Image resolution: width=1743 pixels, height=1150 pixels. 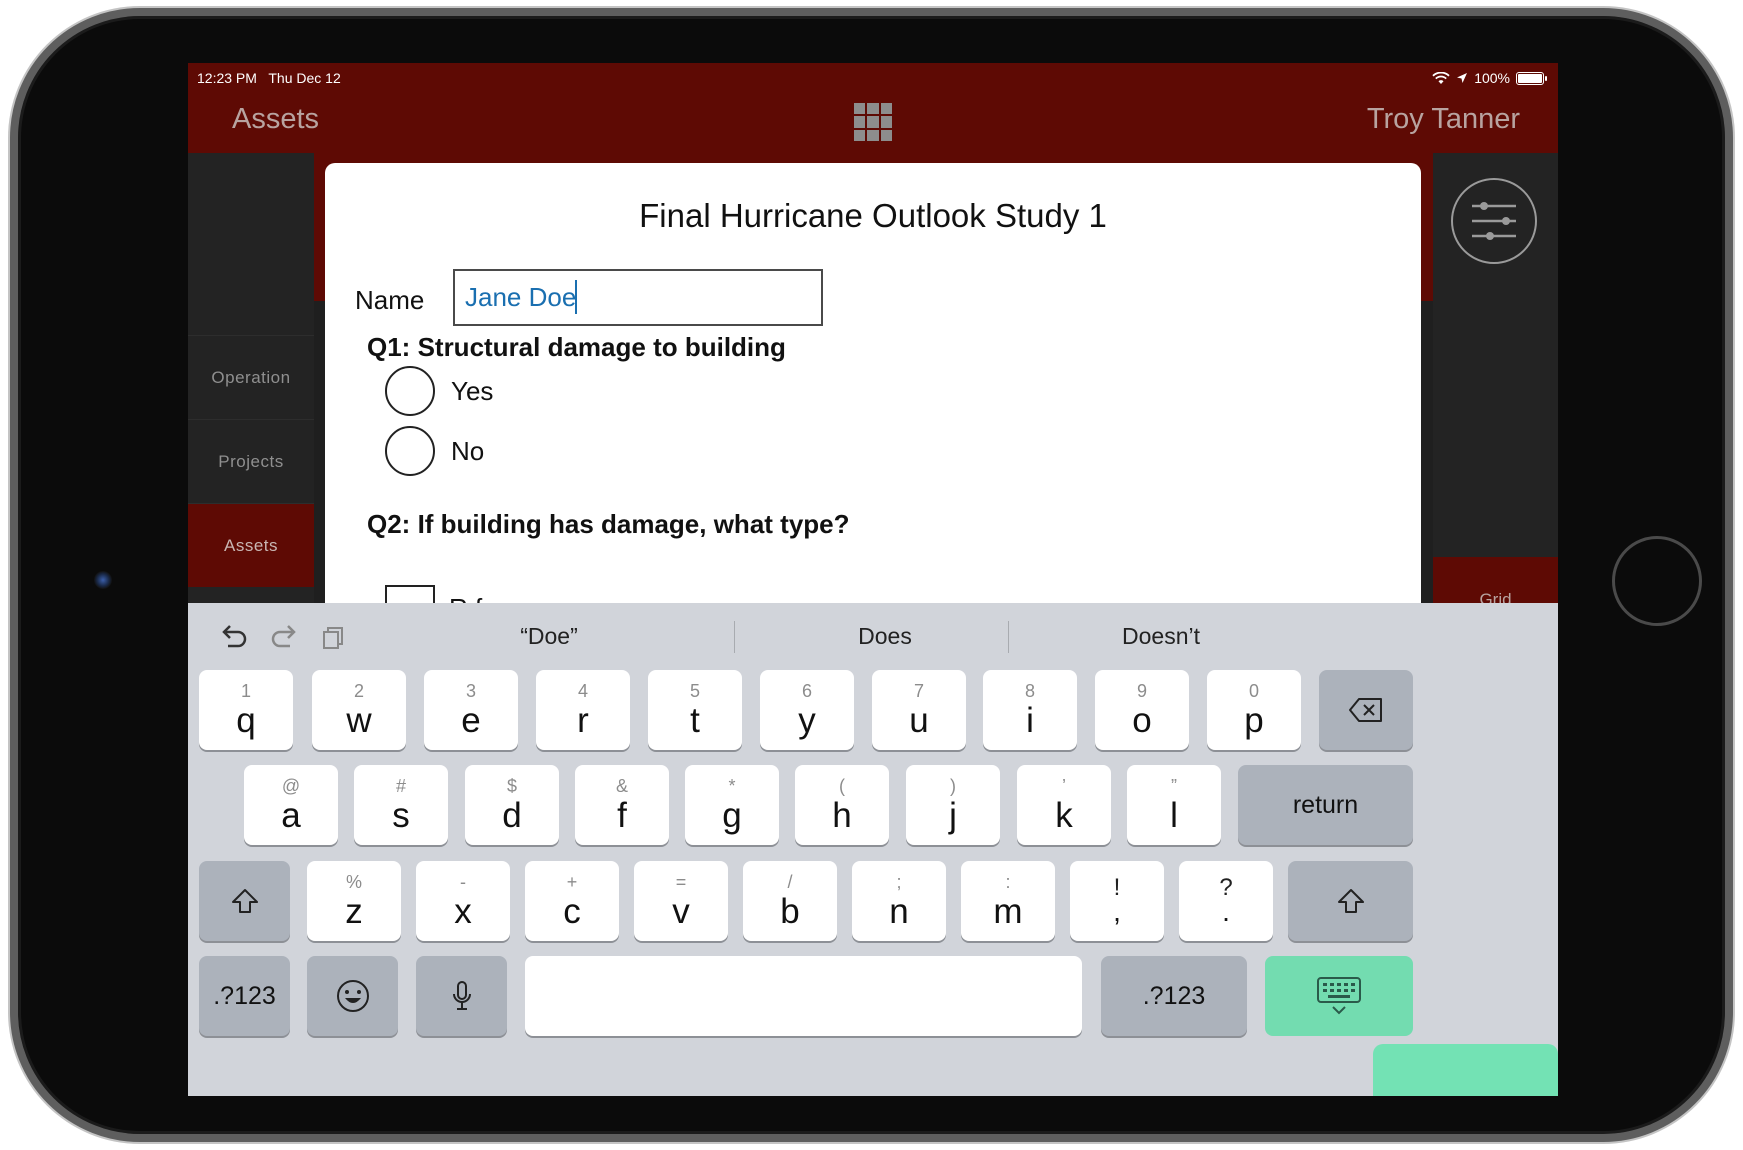 I want to click on key-b: / b, so click(x=790, y=901).